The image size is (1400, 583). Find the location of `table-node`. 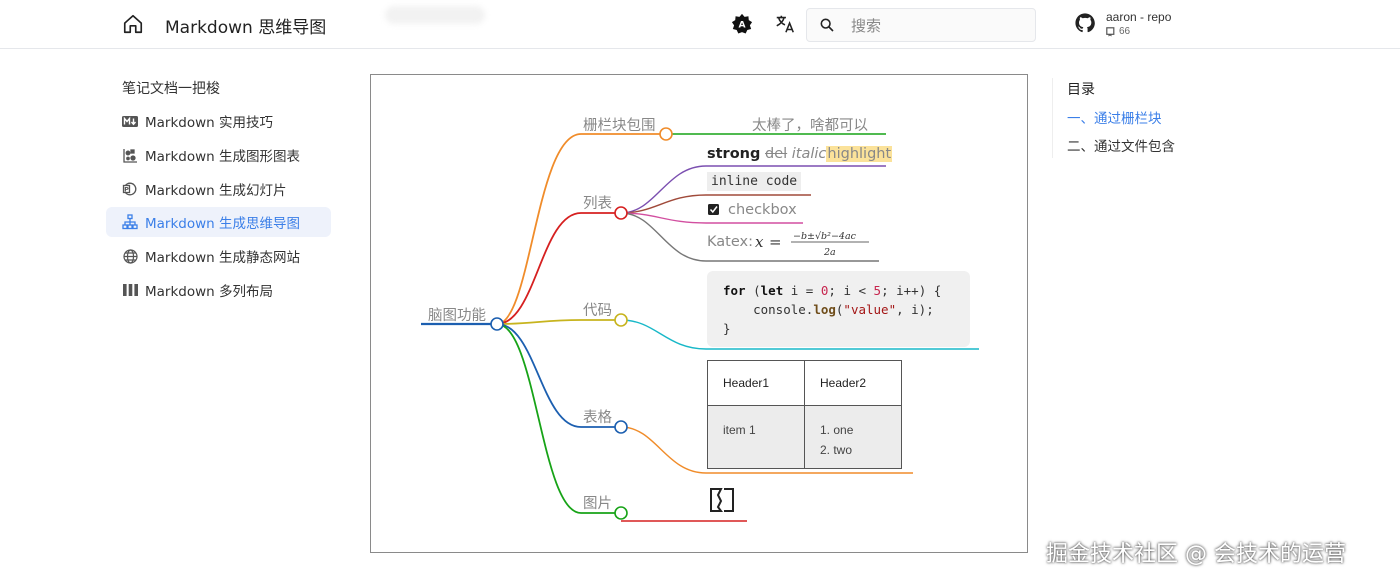

table-node is located at coordinates (621, 427).